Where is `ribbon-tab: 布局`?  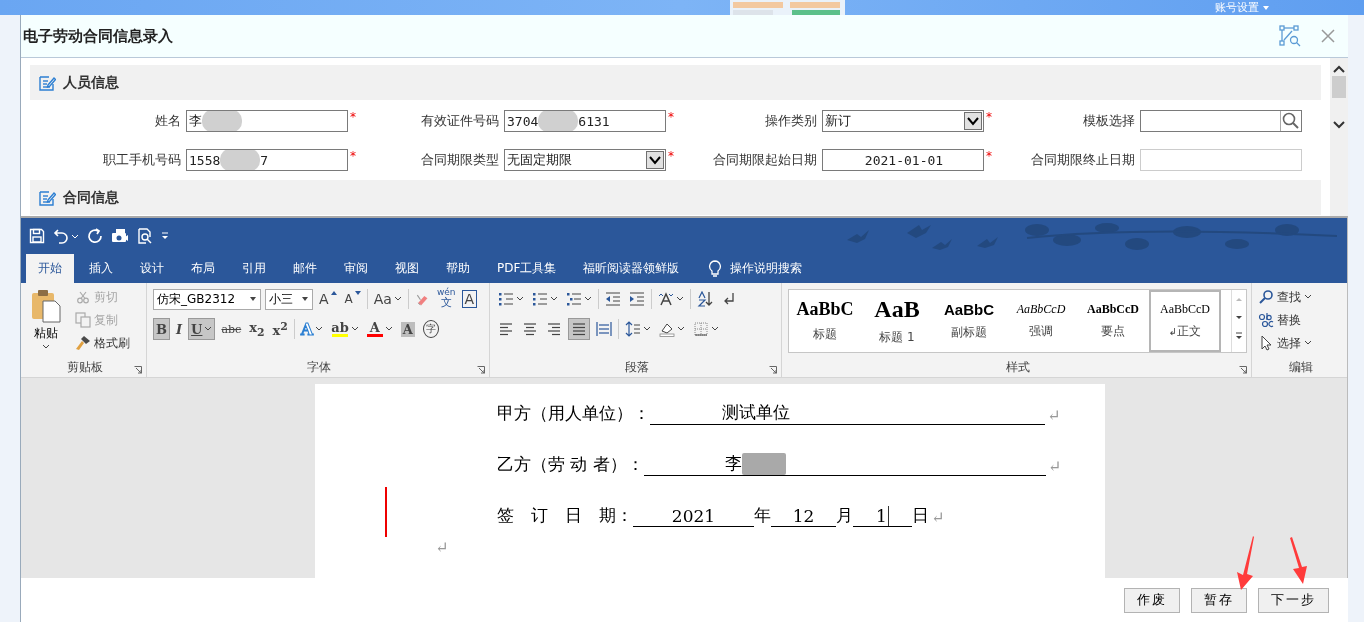 ribbon-tab: 布局 is located at coordinates (203, 268).